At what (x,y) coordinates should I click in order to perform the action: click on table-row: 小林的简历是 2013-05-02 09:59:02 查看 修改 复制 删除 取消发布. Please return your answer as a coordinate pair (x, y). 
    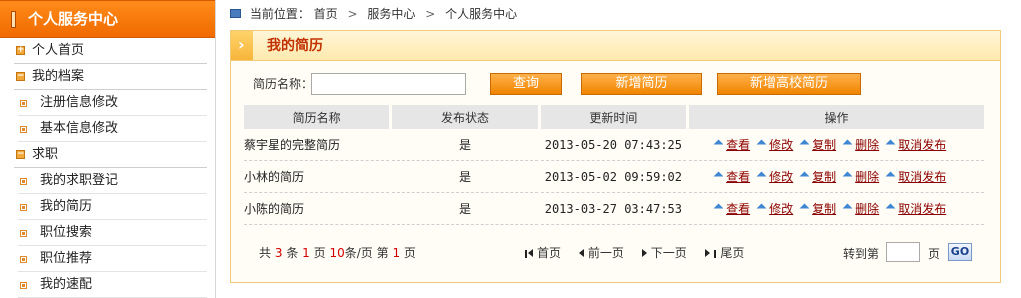
    Looking at the image, I should click on (614, 177).